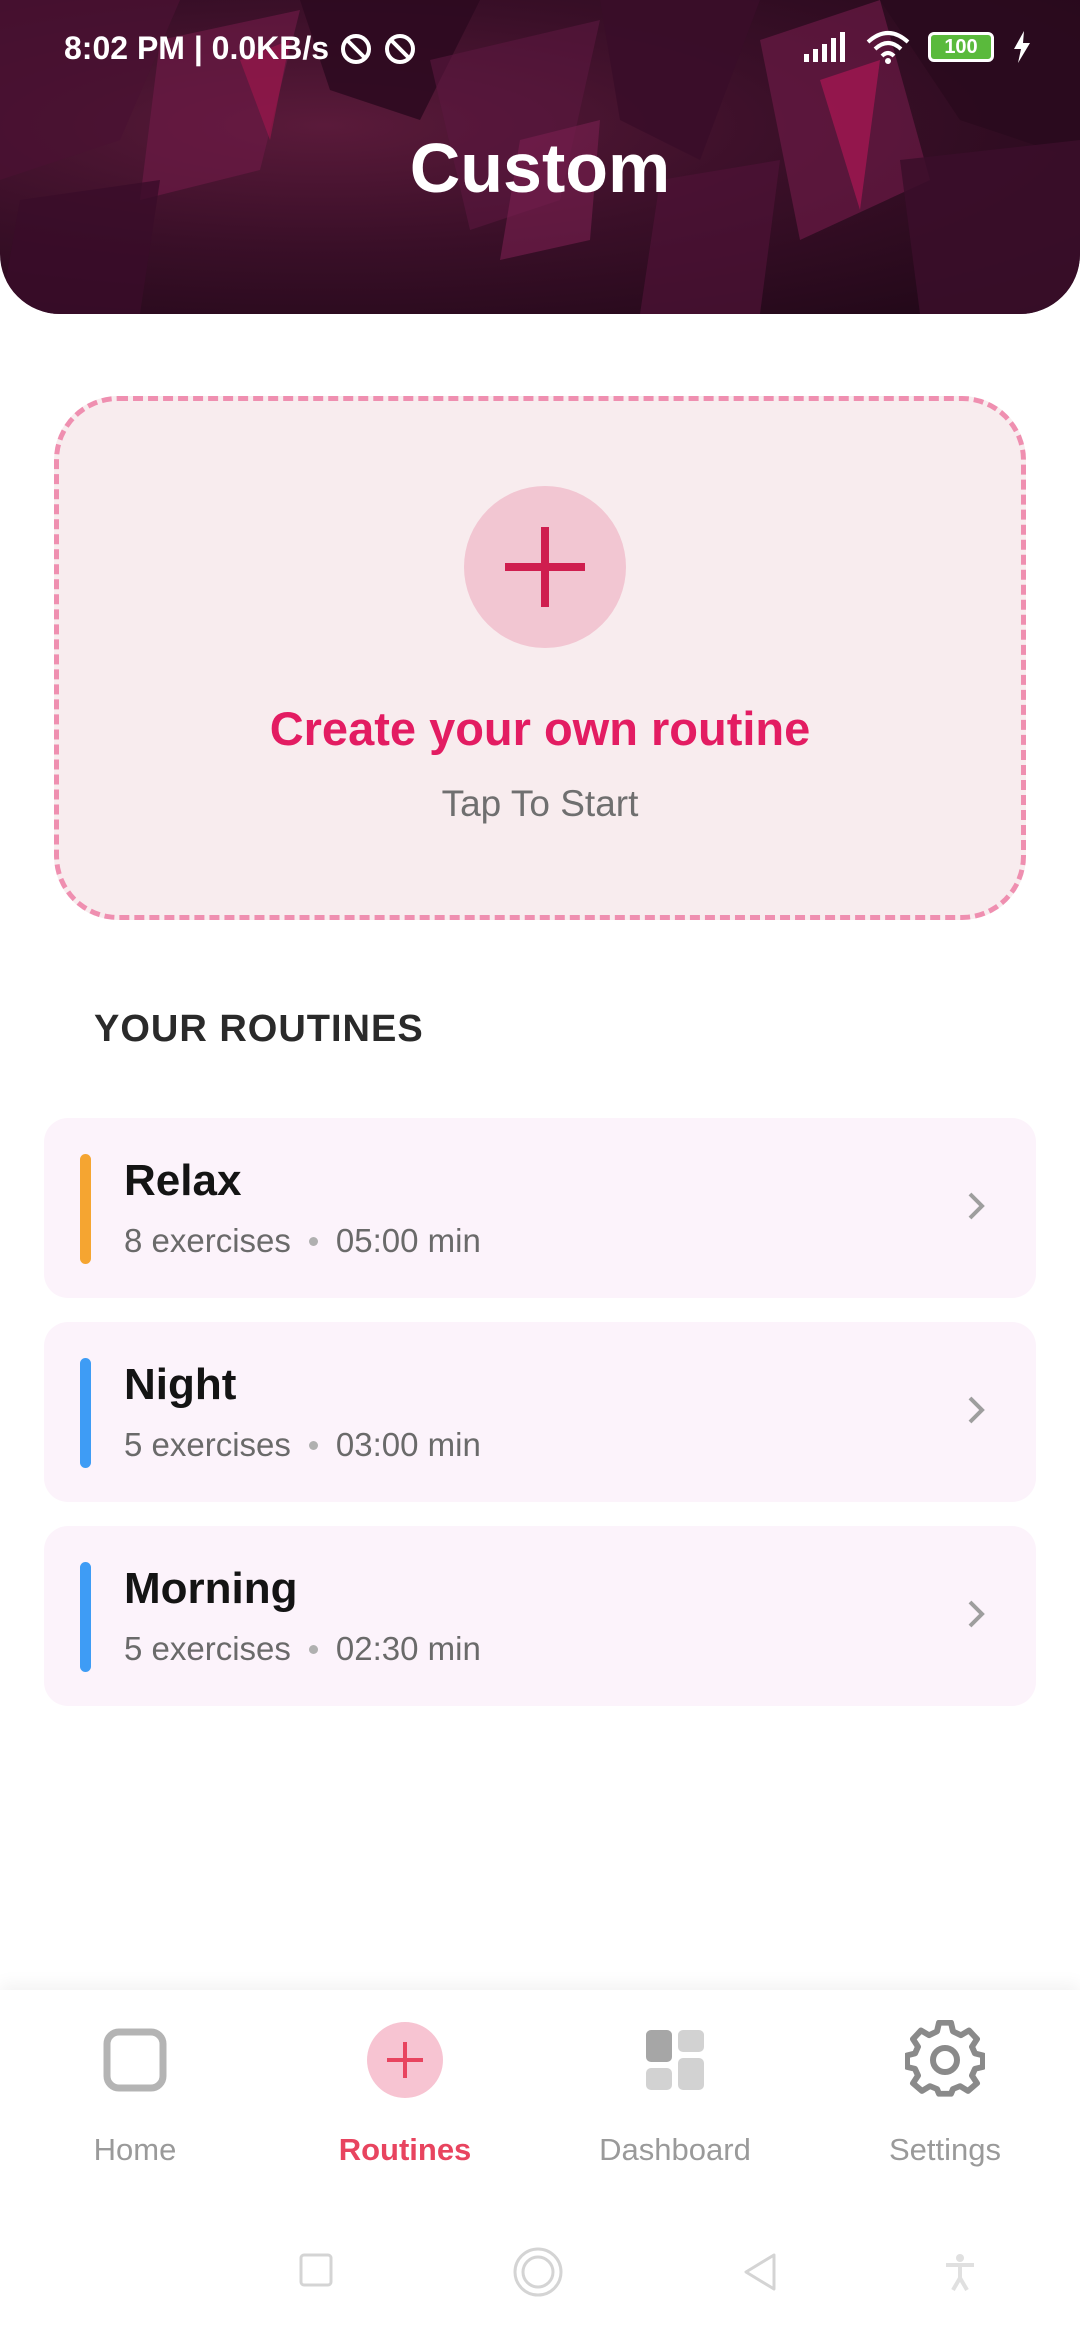 The image size is (1080, 2340). I want to click on home-square-icon, so click(135, 2060).